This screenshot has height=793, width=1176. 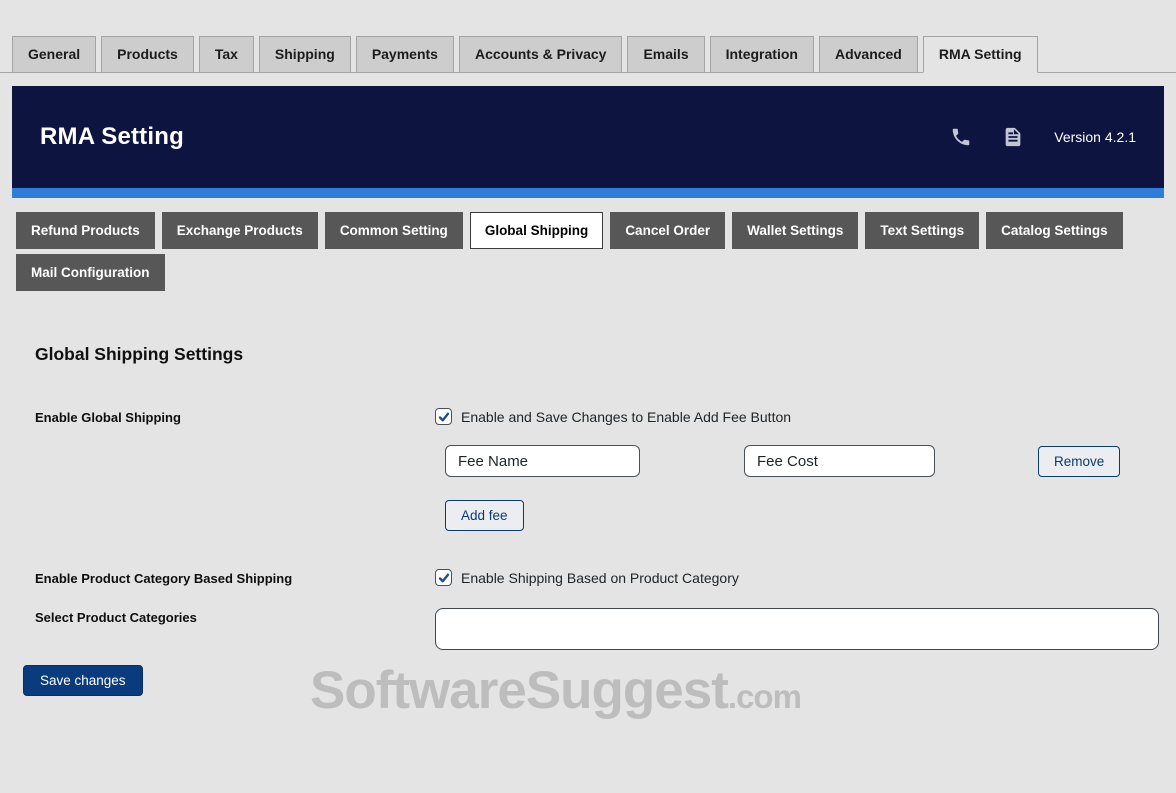 What do you see at coordinates (761, 54) in the screenshot?
I see `tab-integration: Integration` at bounding box center [761, 54].